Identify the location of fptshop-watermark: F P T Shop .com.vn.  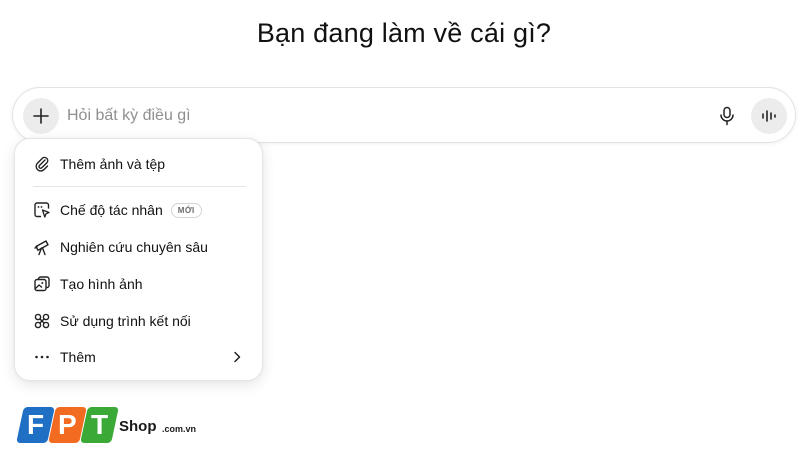
(116, 425).